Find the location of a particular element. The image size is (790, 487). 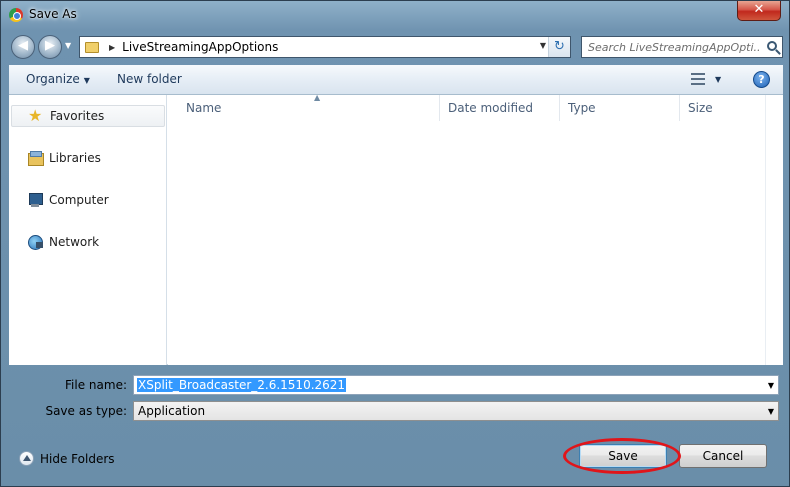

sidebar-item-libraries: Libraries is located at coordinates (88, 158).